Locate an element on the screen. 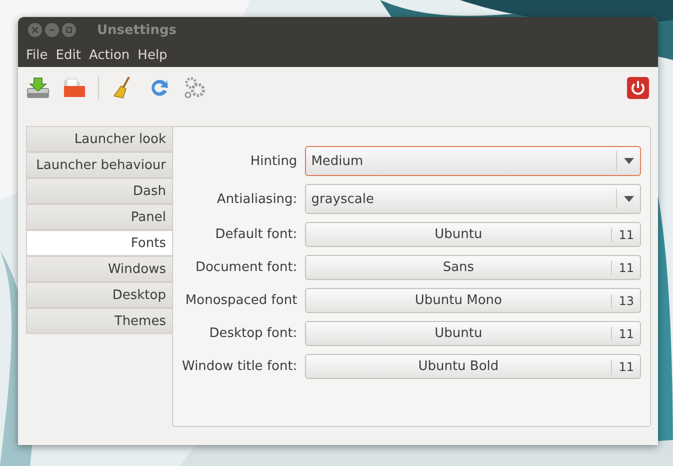  tab: Dash is located at coordinates (99, 191).